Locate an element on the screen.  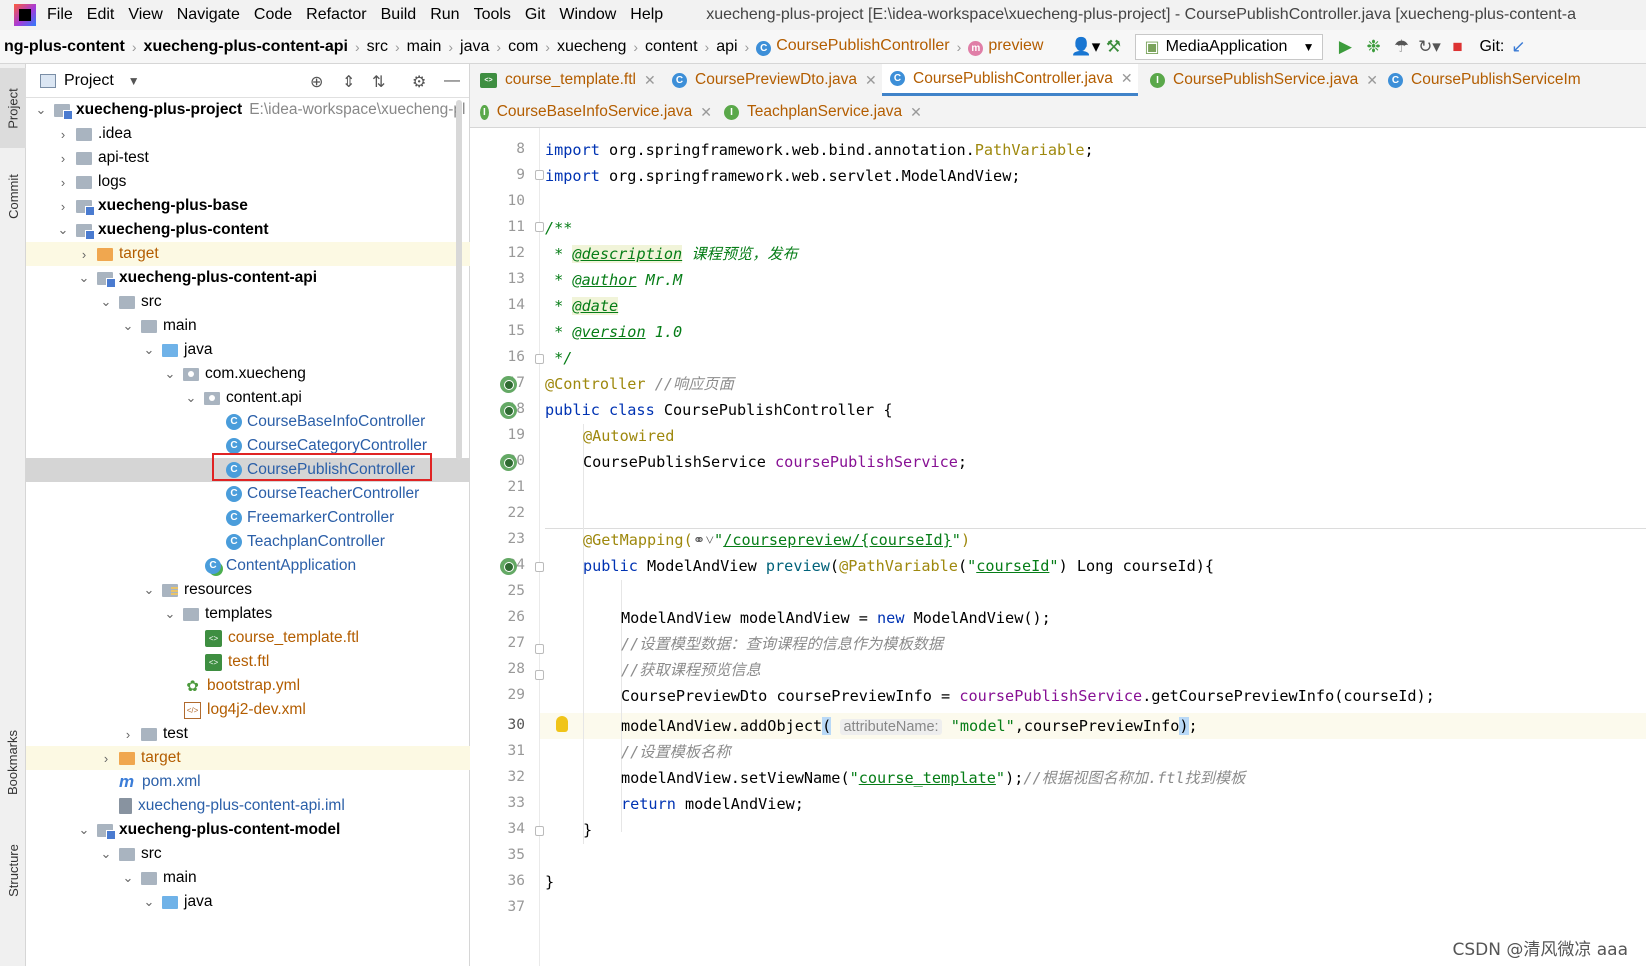
run-icon: ▶ is located at coordinates (1345, 47).